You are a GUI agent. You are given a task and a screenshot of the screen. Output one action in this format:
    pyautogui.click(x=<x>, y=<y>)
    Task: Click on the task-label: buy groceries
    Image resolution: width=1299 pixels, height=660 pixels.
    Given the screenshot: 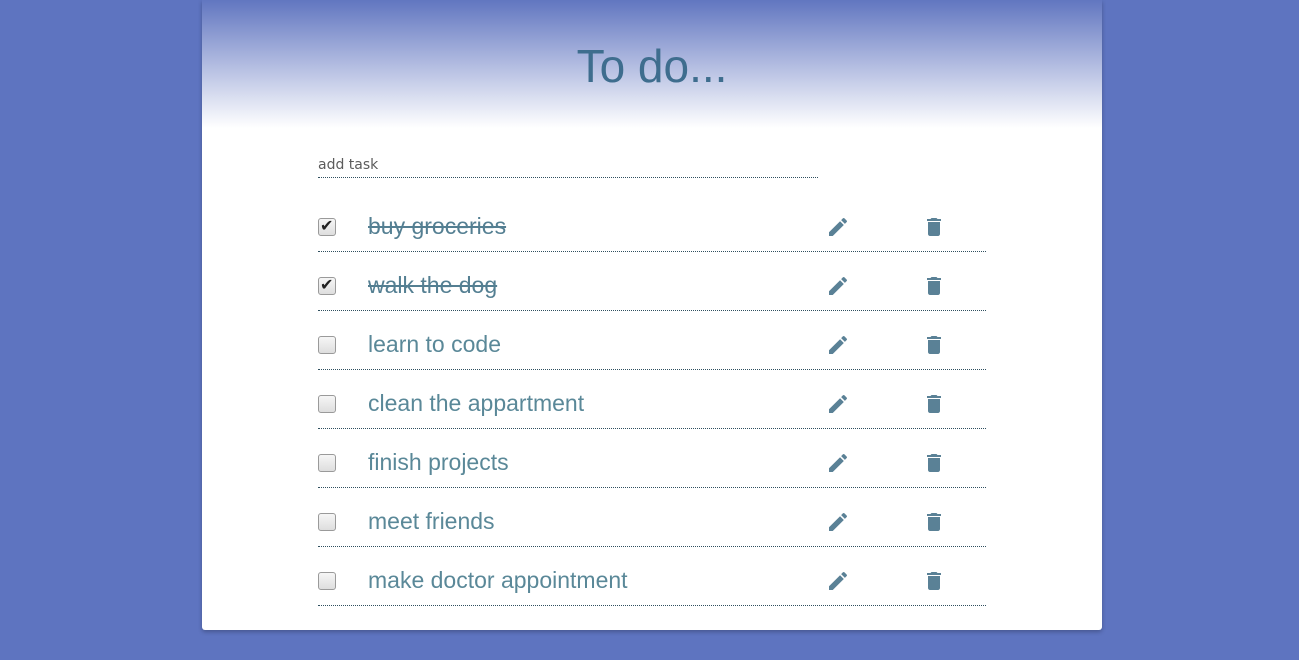 What is the action you would take?
    pyautogui.click(x=437, y=226)
    